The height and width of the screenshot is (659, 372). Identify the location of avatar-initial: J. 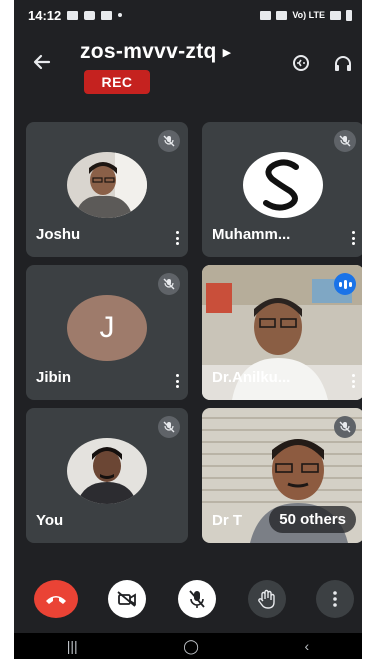
(107, 328).